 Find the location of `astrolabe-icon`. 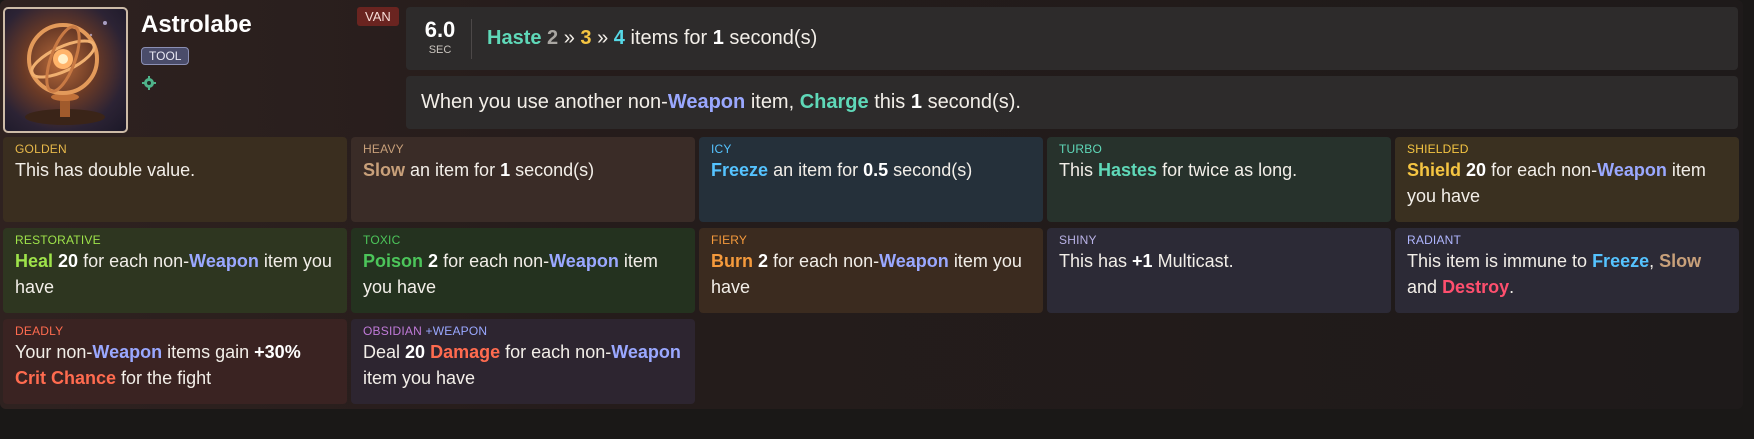

astrolabe-icon is located at coordinates (66, 73).